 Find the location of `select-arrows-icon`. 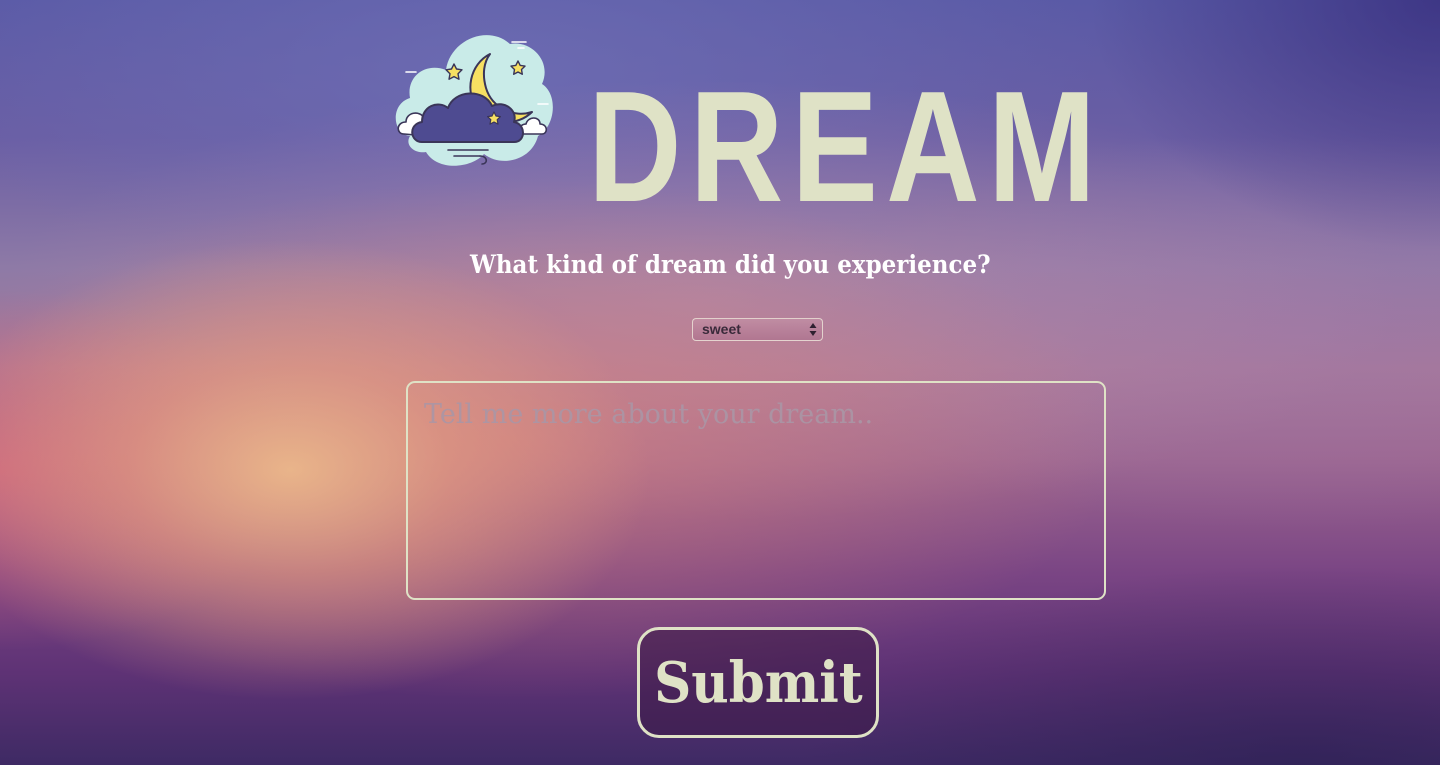

select-arrows-icon is located at coordinates (813, 329).